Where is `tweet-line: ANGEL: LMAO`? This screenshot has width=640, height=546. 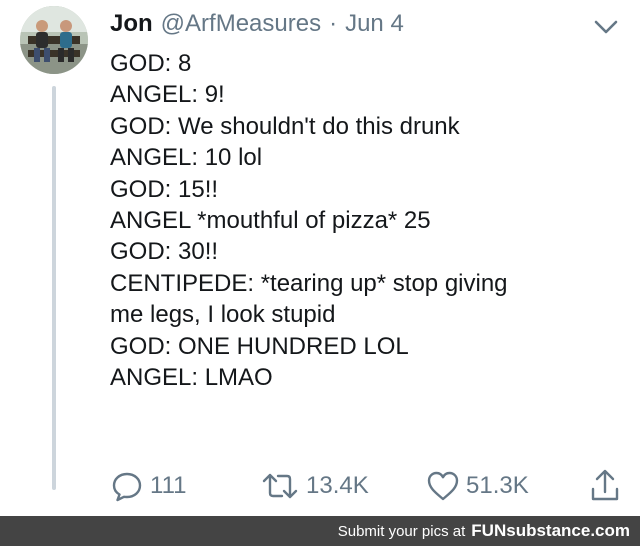
tweet-line: ANGEL: LMAO is located at coordinates (191, 378).